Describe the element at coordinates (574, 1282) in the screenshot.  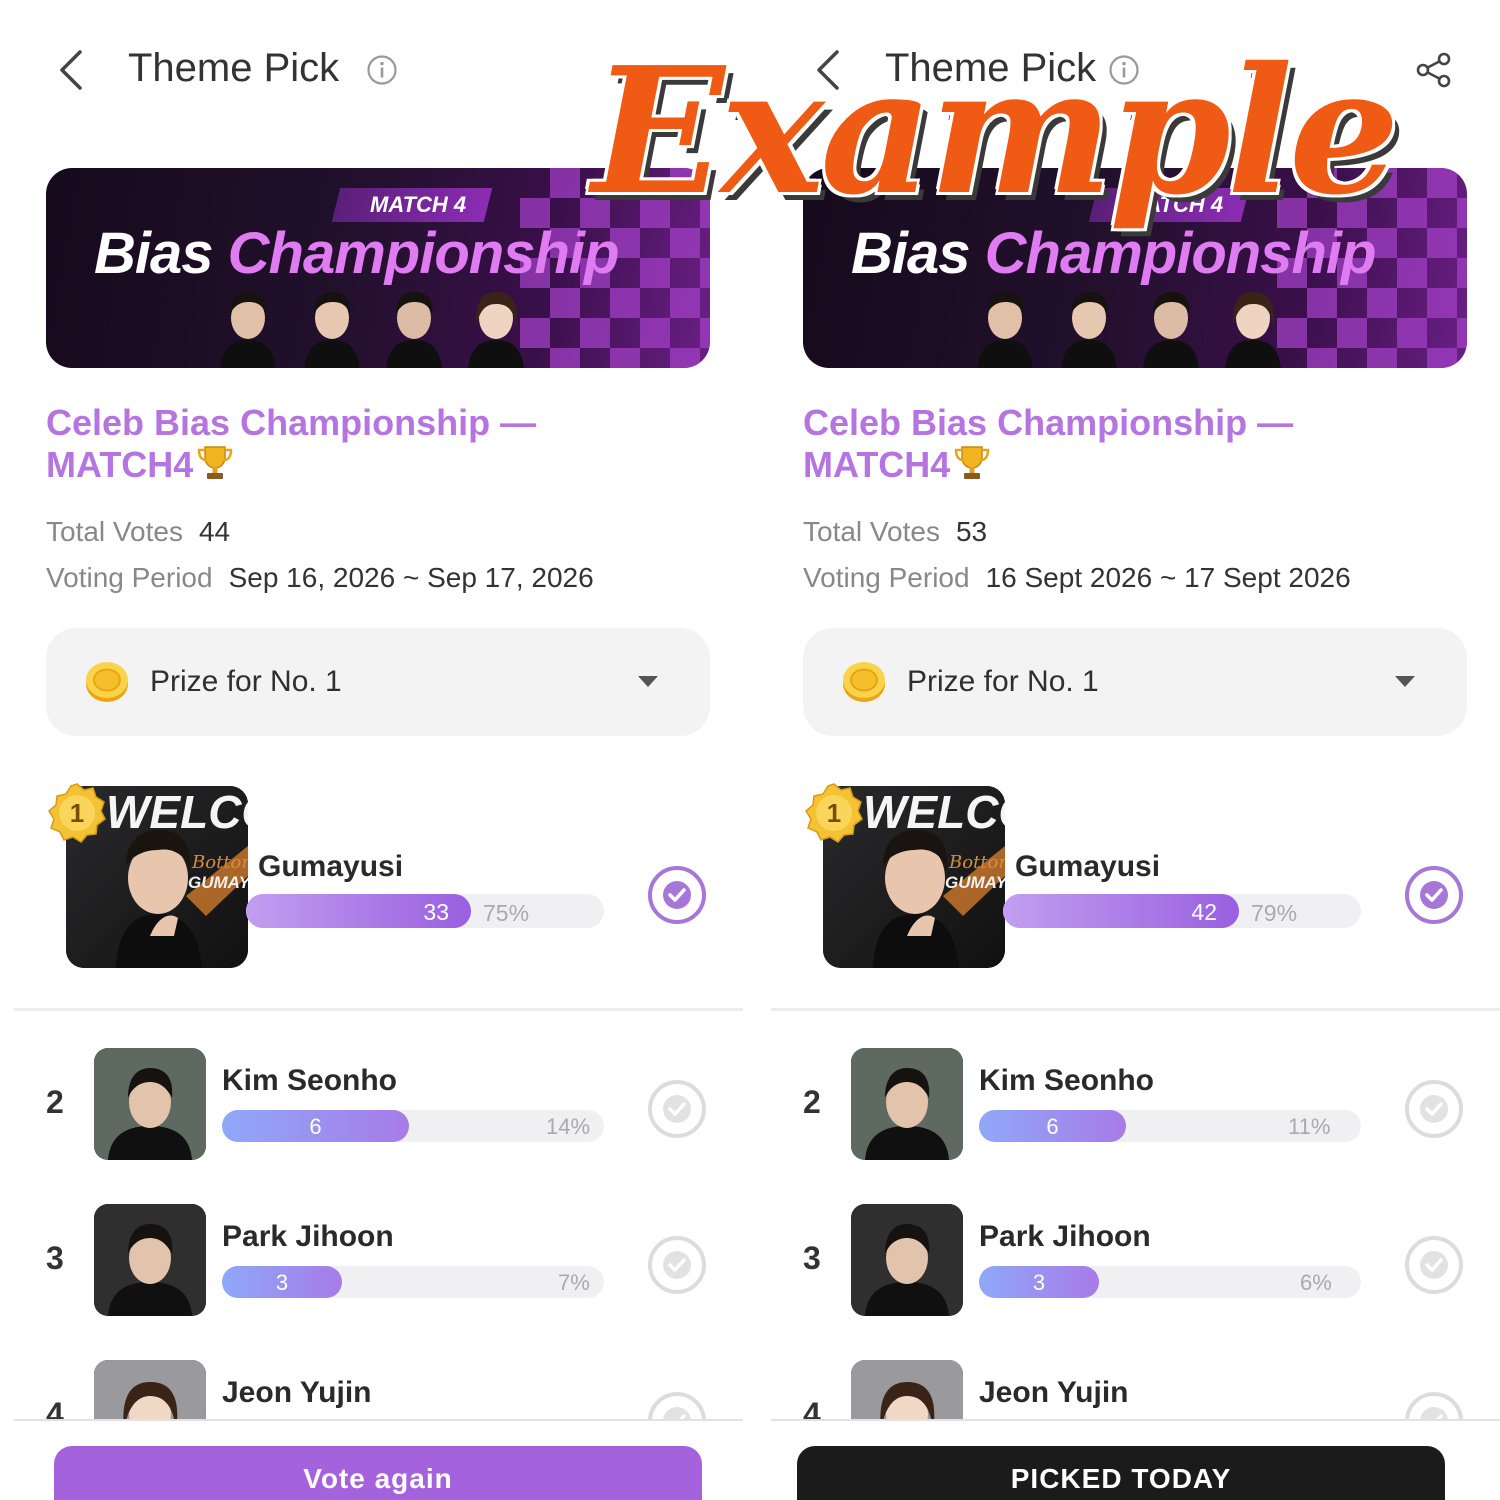
I see `vote-percent: 7%` at that location.